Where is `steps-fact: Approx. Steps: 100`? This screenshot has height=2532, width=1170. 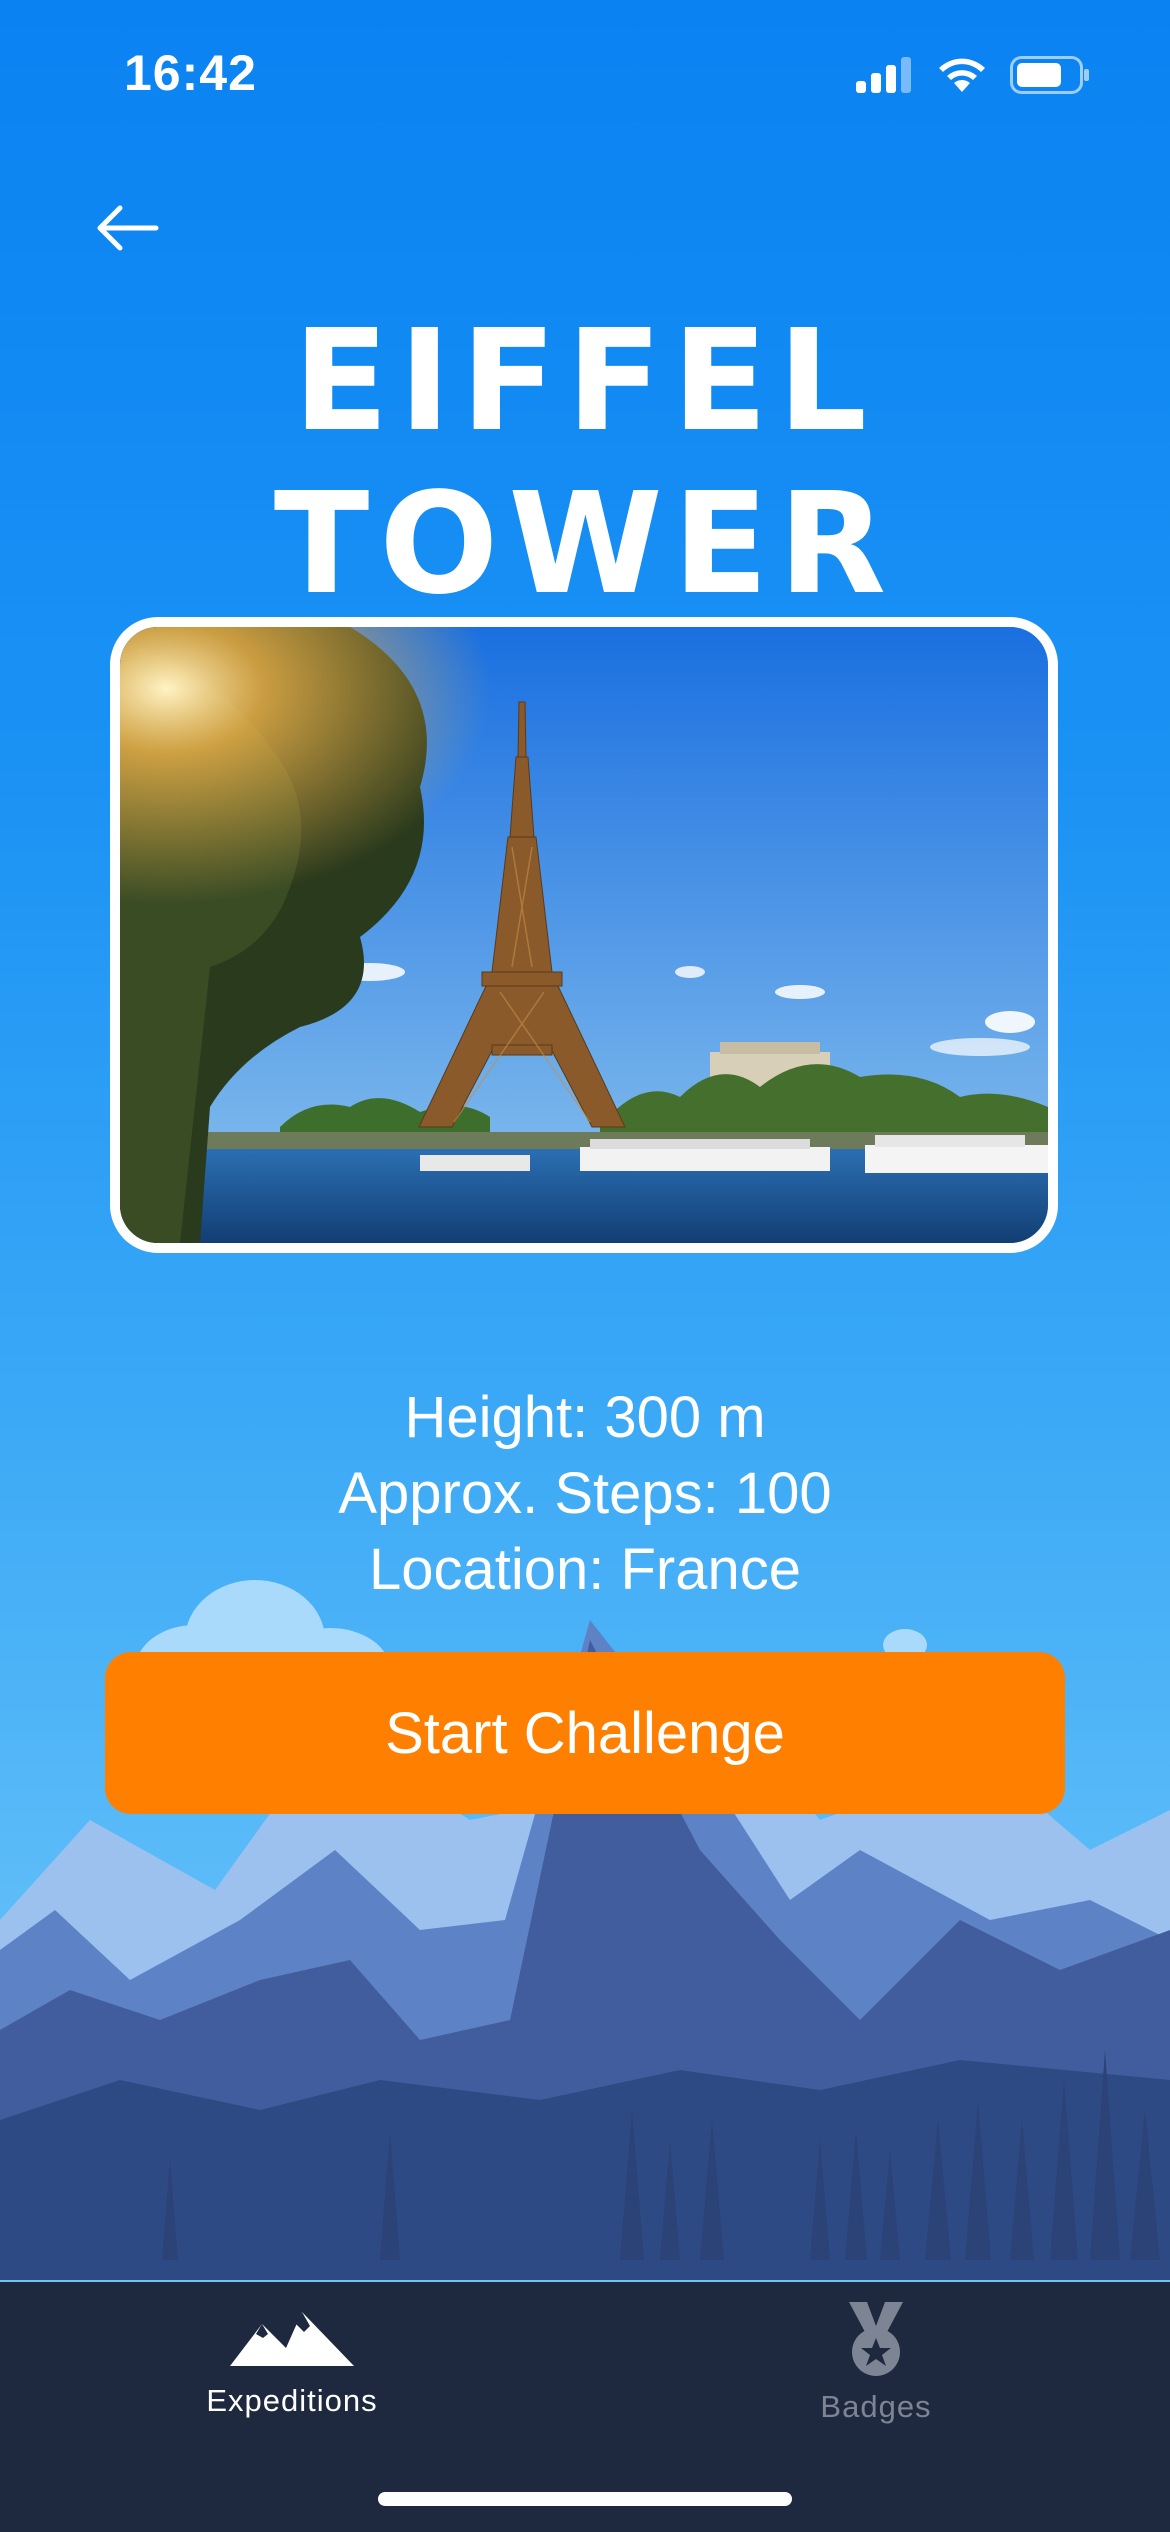 steps-fact: Approx. Steps: 100 is located at coordinates (585, 1493).